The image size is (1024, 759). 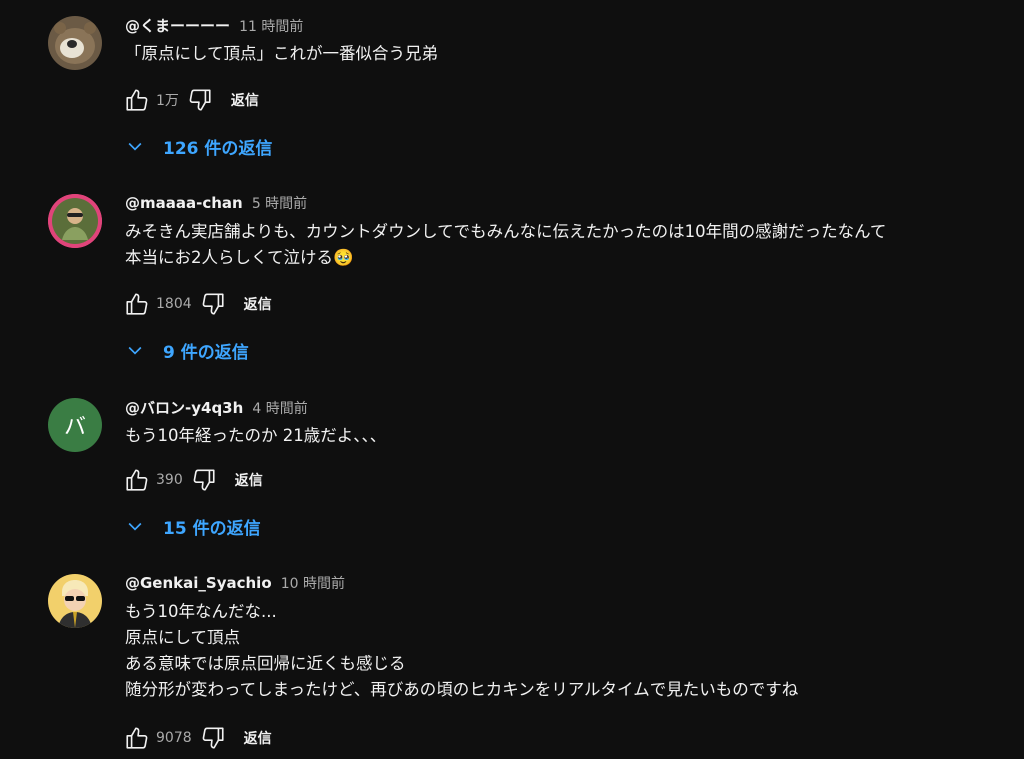 What do you see at coordinates (174, 304) in the screenshot?
I see `like-count: 1804` at bounding box center [174, 304].